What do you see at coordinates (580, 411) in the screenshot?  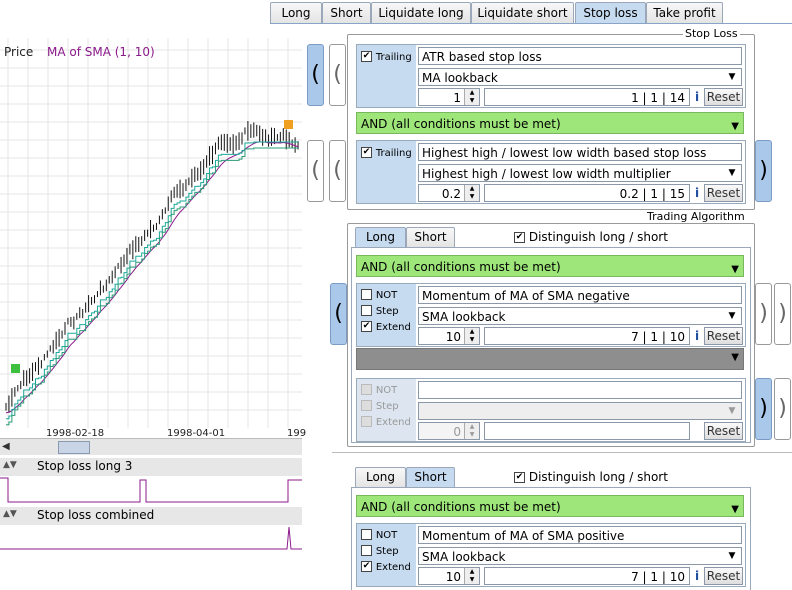 I see `param-select: ▼` at bounding box center [580, 411].